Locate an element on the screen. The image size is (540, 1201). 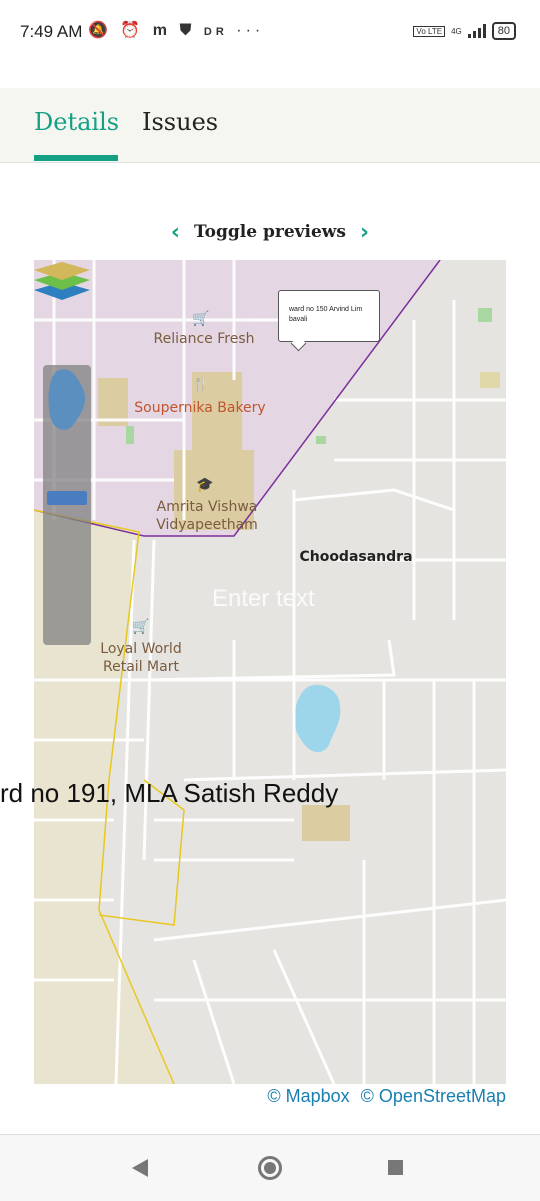
tab-issues: Issues is located at coordinates (180, 122).